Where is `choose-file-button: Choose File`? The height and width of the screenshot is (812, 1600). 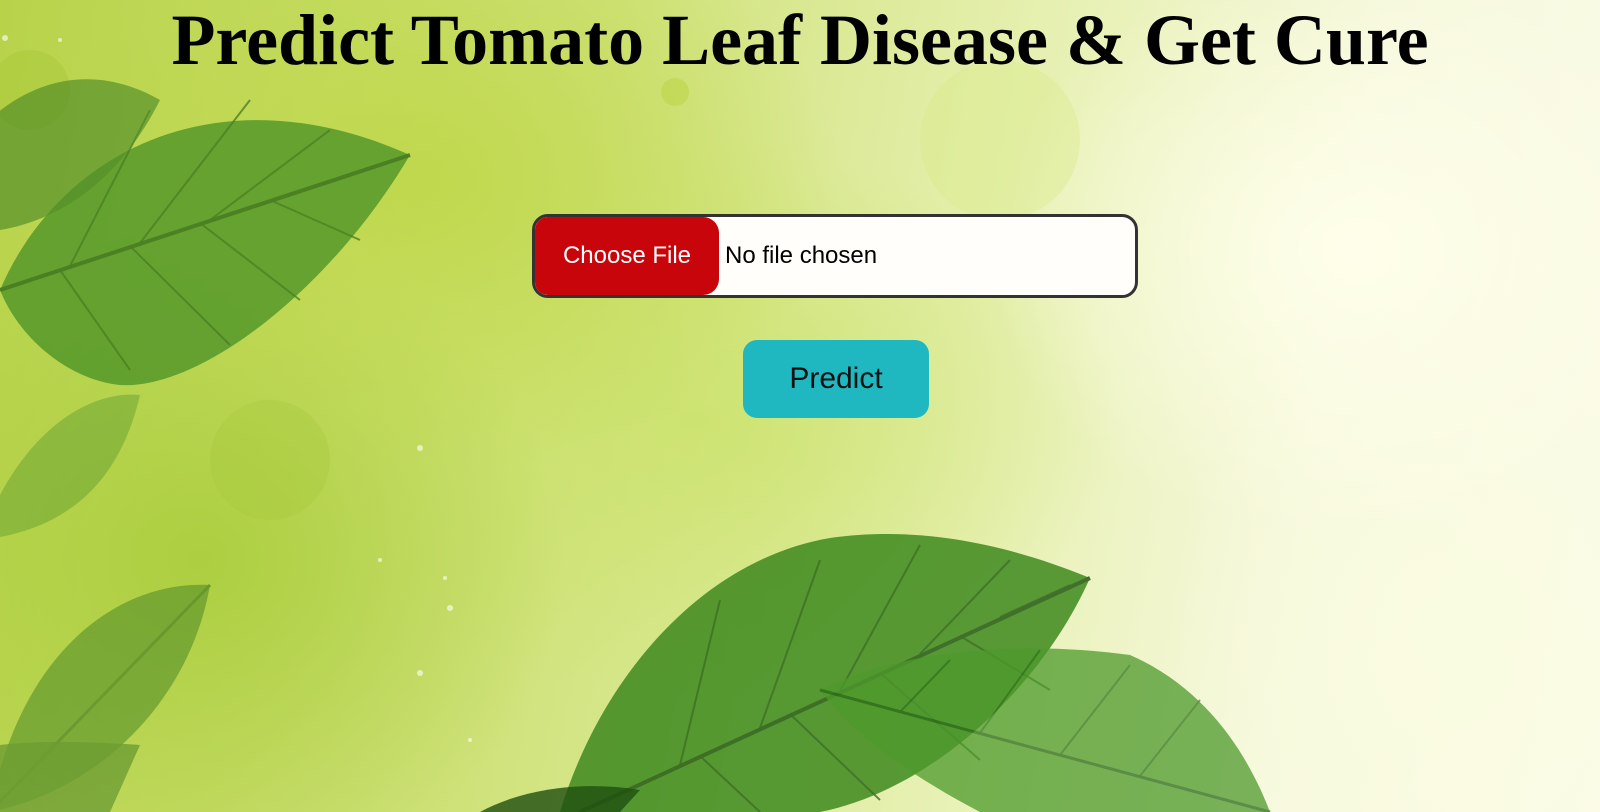 choose-file-button: Choose File is located at coordinates (627, 256).